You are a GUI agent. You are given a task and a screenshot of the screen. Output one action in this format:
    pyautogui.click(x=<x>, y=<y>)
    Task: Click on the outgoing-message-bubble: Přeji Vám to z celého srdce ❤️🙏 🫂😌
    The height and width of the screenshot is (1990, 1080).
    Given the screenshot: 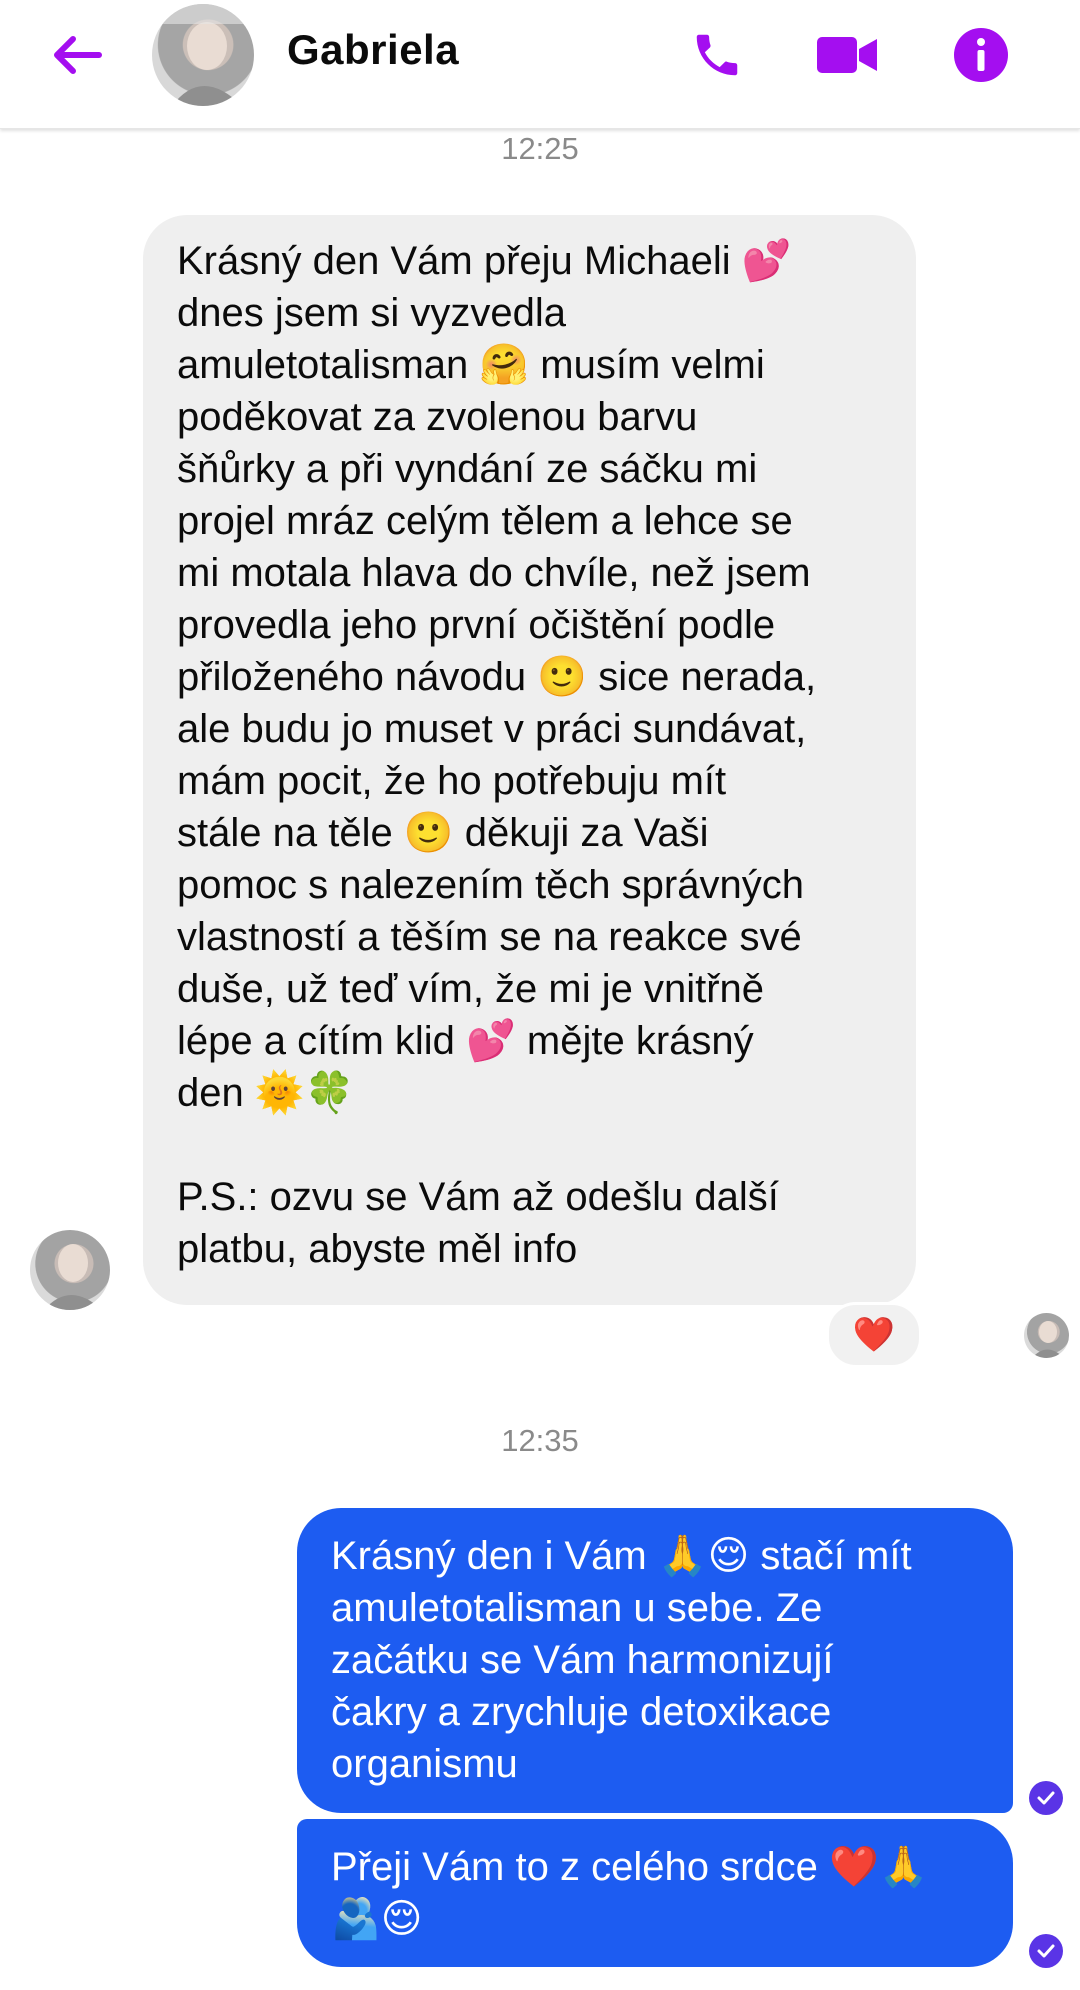 What is the action you would take?
    pyautogui.click(x=655, y=1893)
    